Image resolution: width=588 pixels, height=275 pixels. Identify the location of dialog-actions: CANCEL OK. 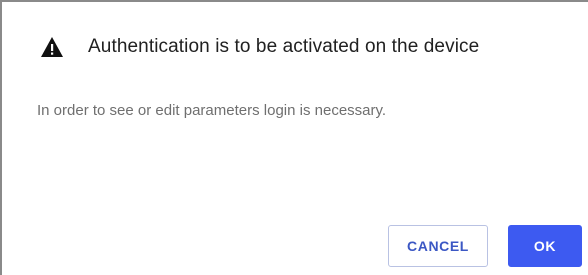
(485, 246).